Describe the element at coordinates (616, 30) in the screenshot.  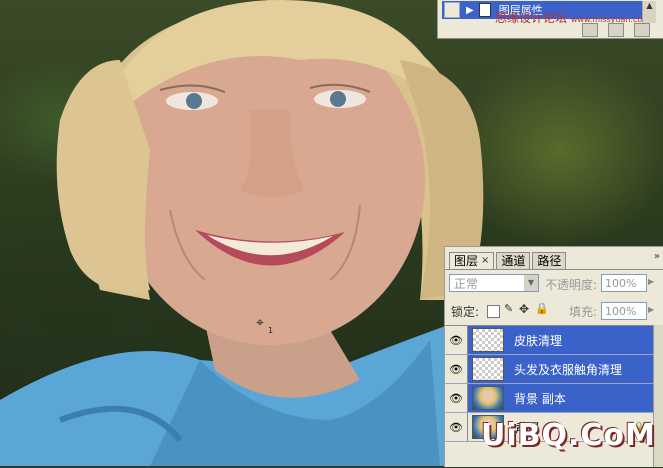
I see `camera-icon` at that location.